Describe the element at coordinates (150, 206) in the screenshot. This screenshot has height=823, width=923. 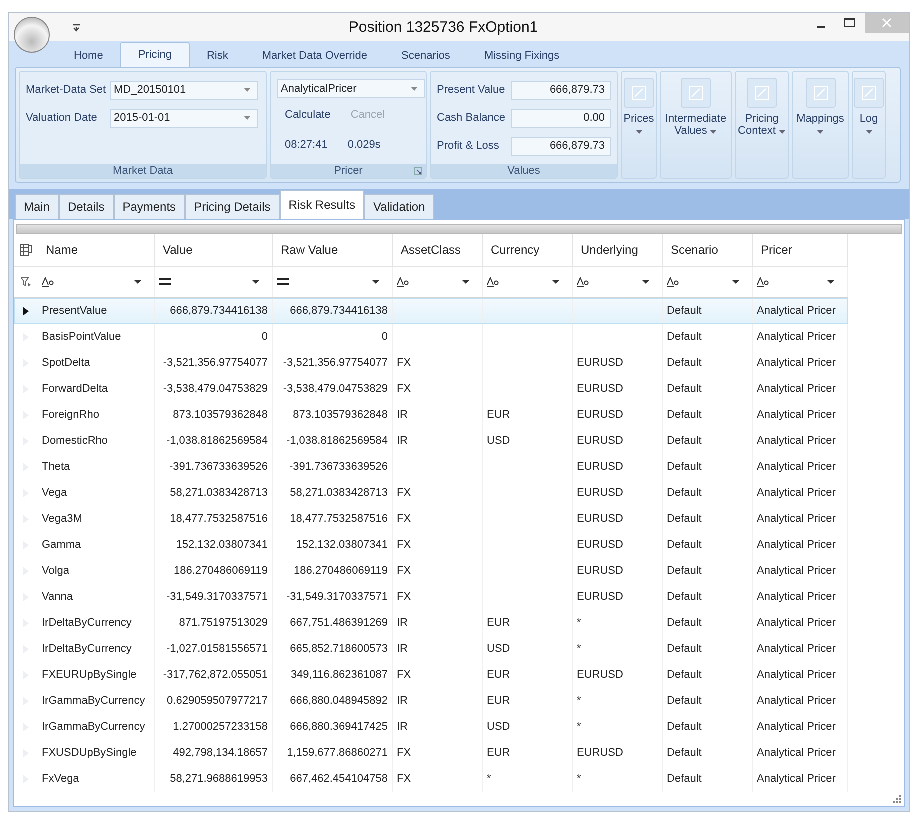
I see `document-tab: Payments` at that location.